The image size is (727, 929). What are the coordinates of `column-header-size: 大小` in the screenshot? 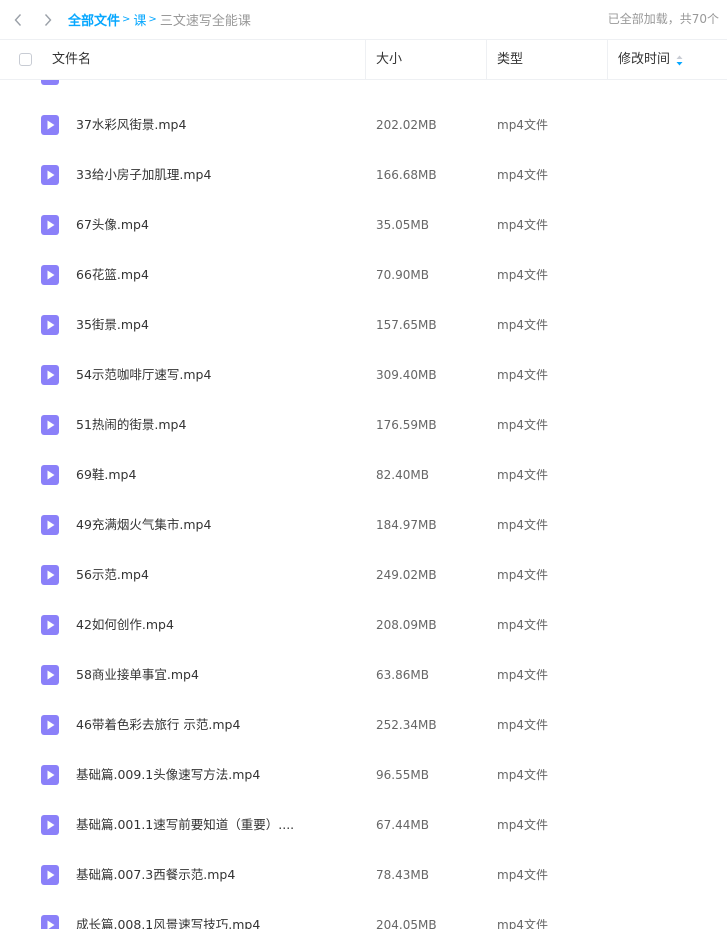 It's located at (389, 59).